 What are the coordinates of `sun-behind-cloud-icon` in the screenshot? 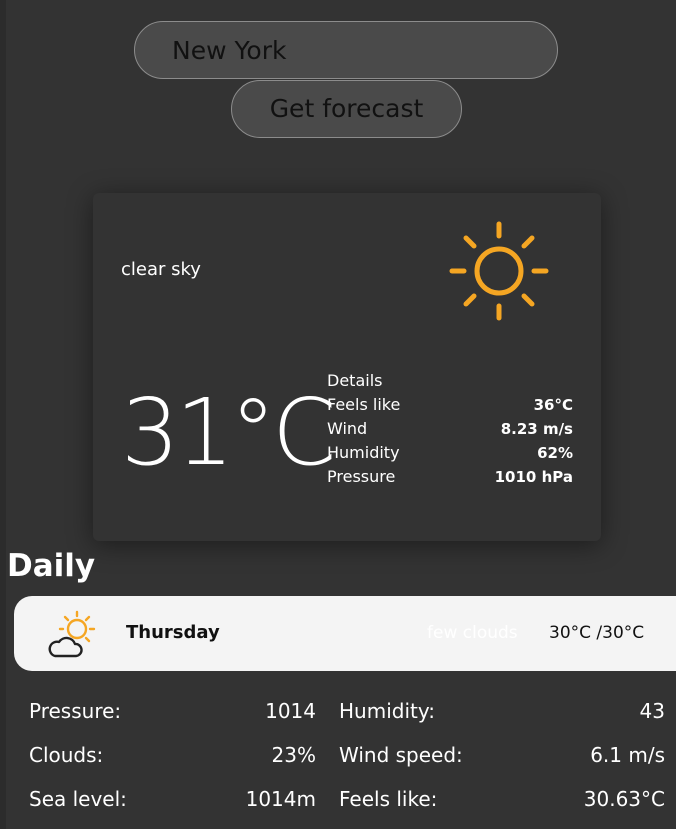 It's located at (72, 634).